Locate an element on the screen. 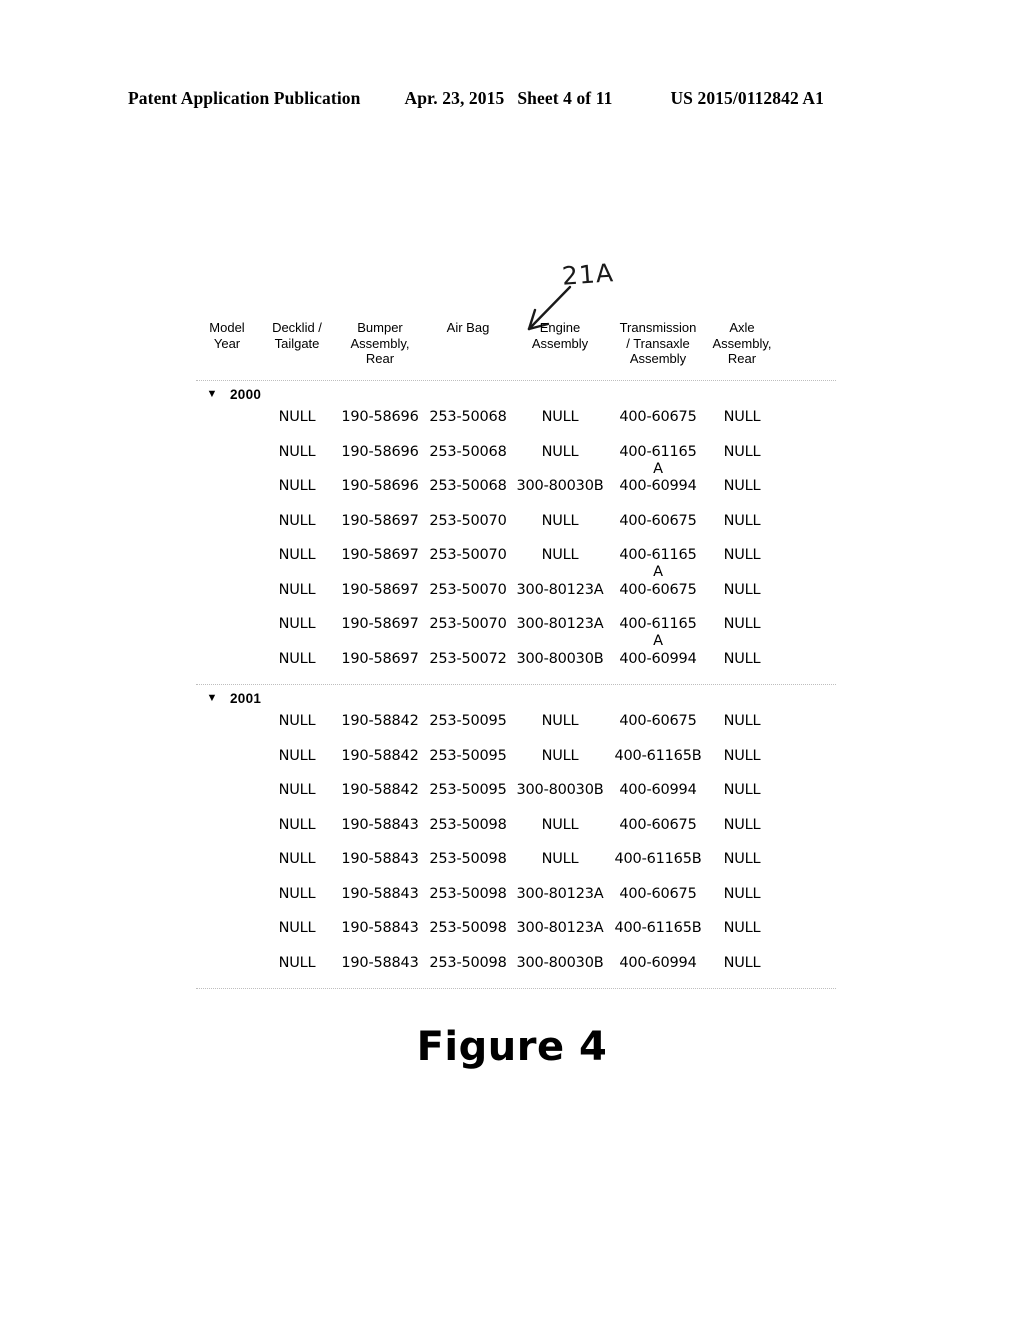 This screenshot has width=1024, height=1320. column-header-transmission: Transmission / Transaxle Assembly is located at coordinates (658, 342).